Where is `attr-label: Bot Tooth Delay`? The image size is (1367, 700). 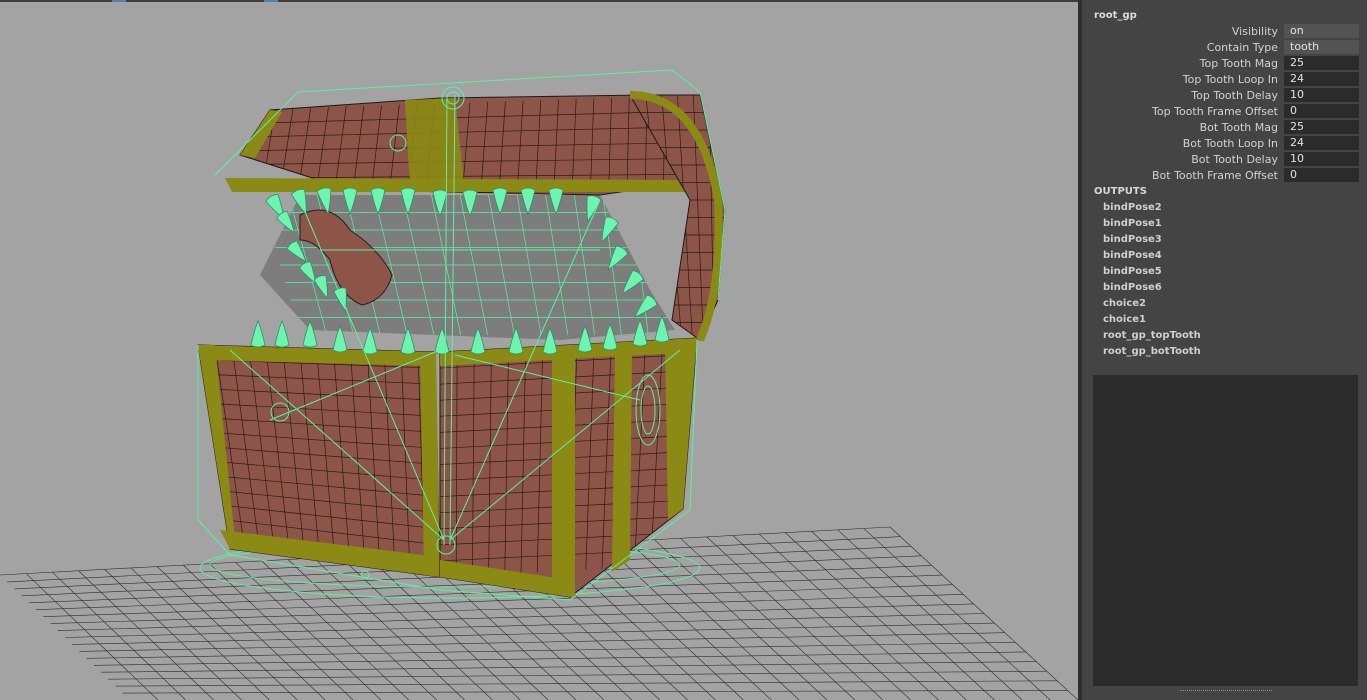
attr-label: Bot Tooth Delay is located at coordinates (1234, 159).